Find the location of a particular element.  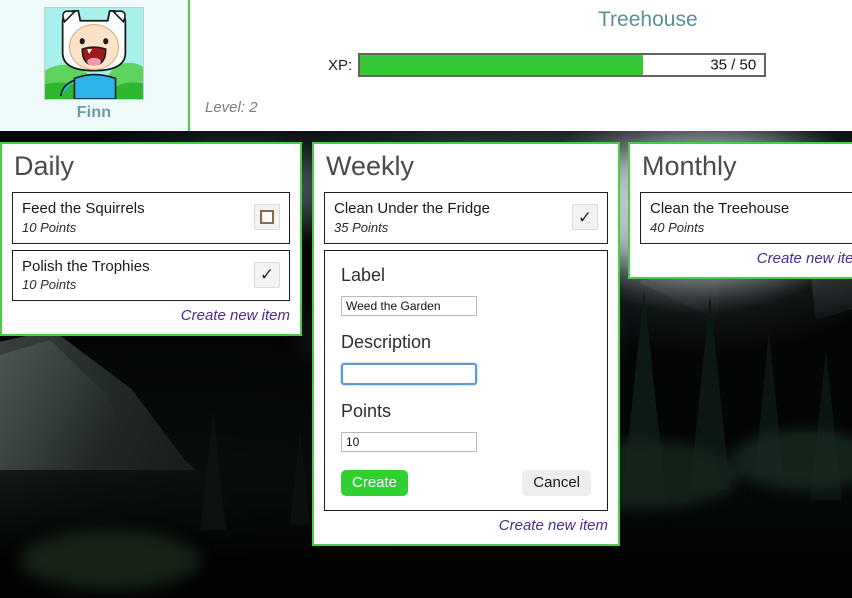

task-label: Polish the Trophies is located at coordinates (86, 266).